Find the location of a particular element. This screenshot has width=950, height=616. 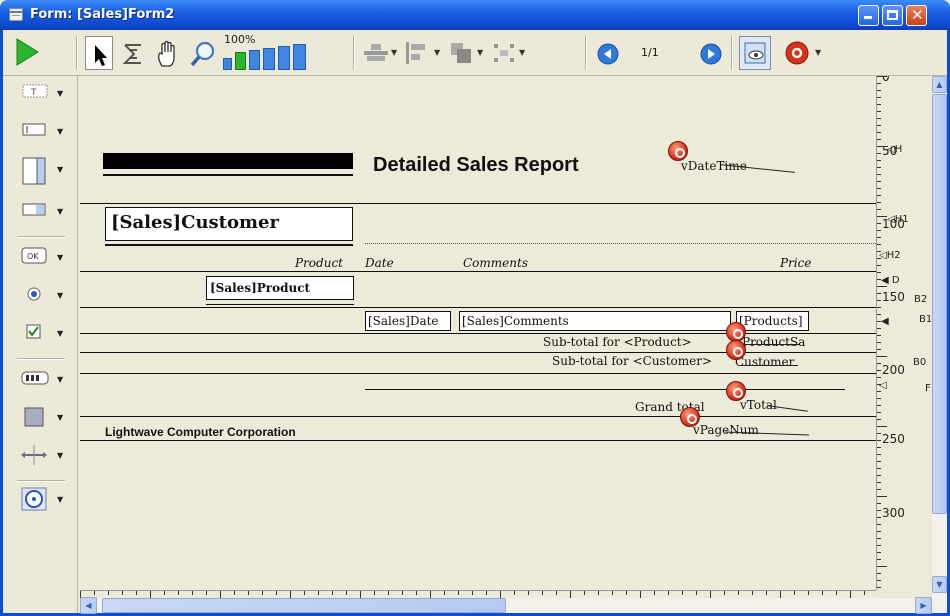

close-button: ✕ is located at coordinates (916, 15).